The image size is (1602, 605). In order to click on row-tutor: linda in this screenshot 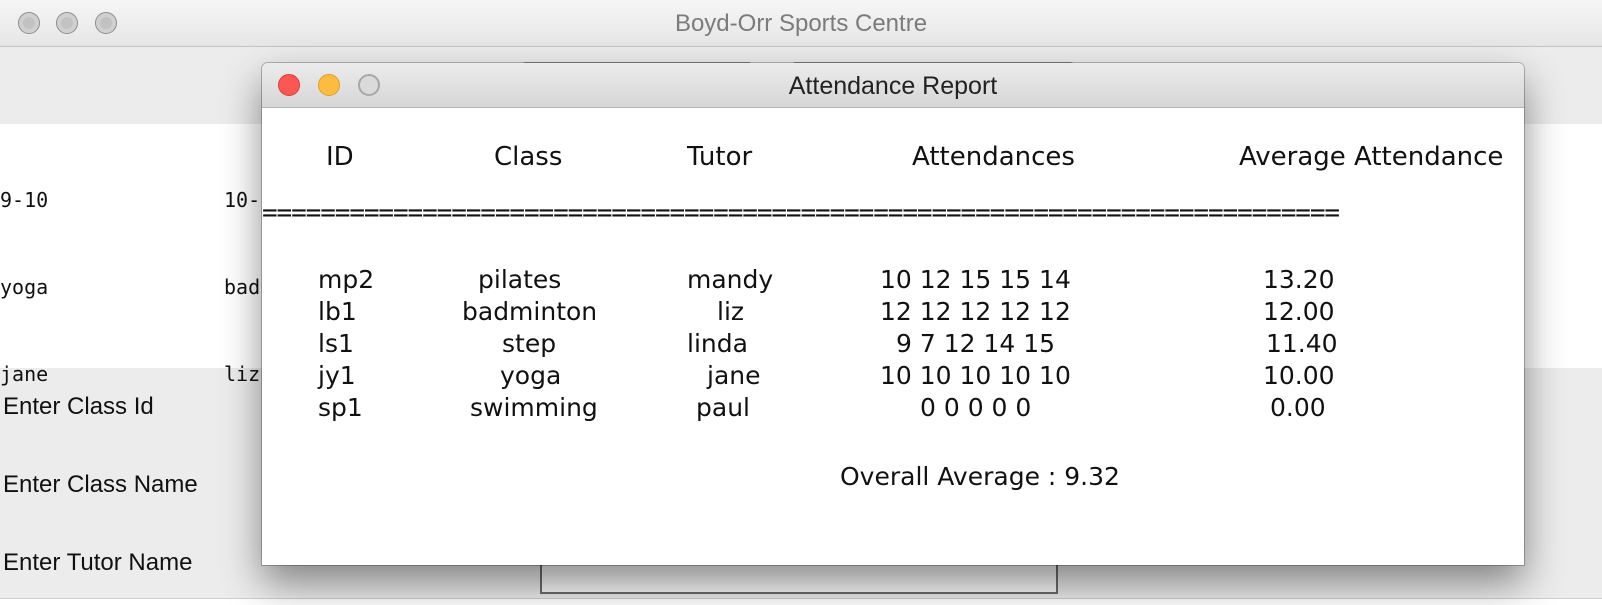, I will do `click(717, 343)`.